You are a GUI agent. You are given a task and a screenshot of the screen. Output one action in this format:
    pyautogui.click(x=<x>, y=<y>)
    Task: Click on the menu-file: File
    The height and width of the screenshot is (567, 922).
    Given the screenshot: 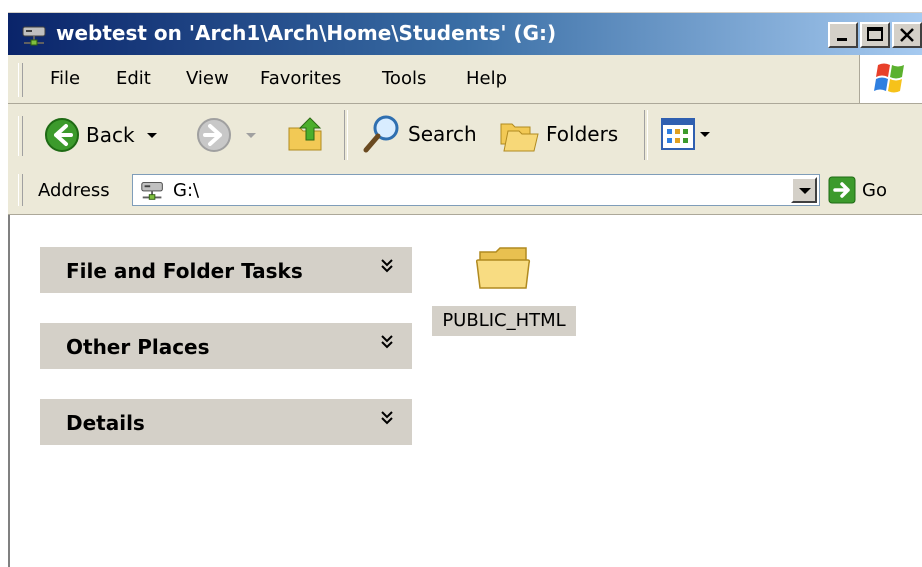 What is the action you would take?
    pyautogui.click(x=65, y=78)
    